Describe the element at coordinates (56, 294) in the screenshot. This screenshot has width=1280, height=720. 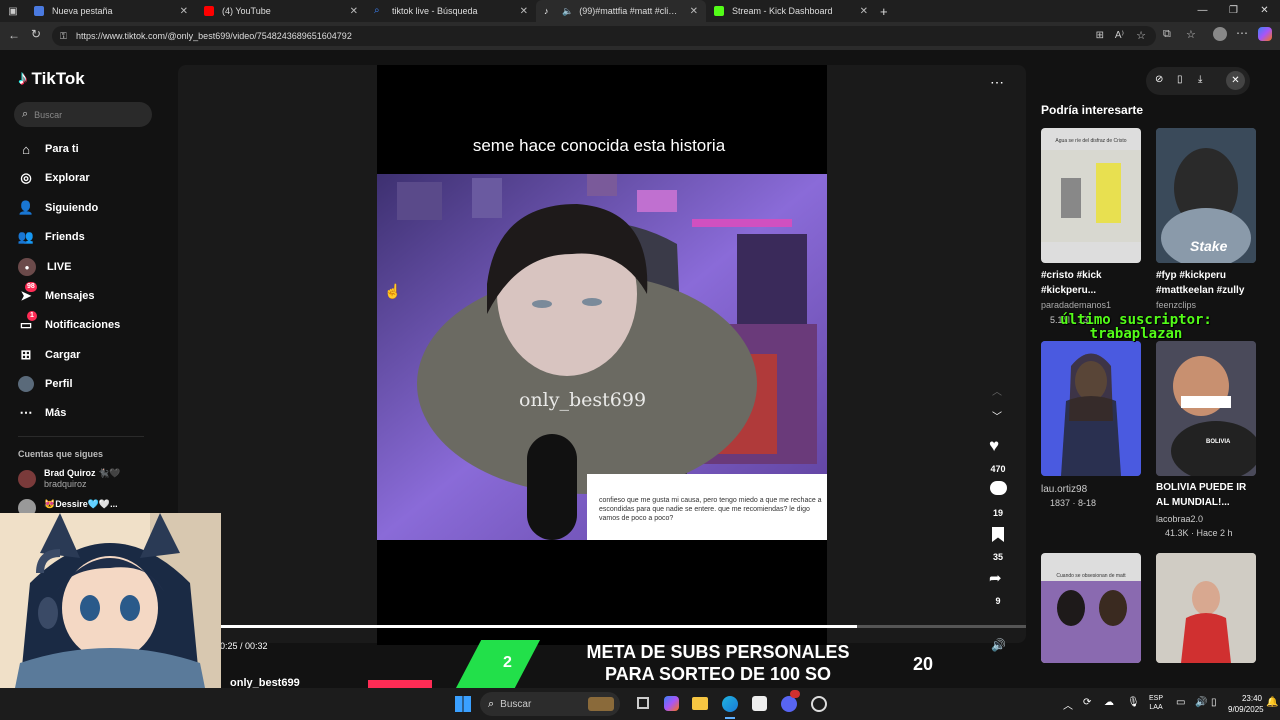
I see `nav-mensajes: ➤ 98 Mensajes` at that location.